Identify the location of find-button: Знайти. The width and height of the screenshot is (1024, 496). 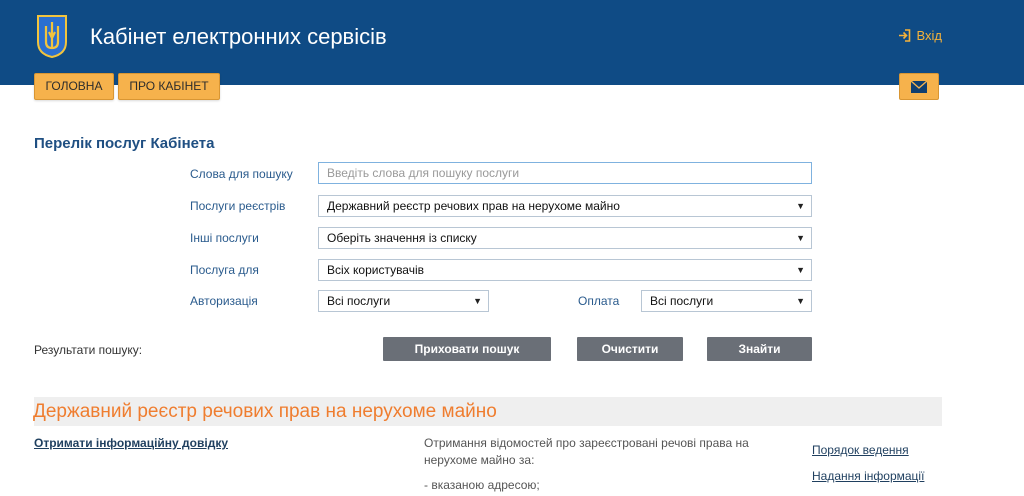
(759, 349).